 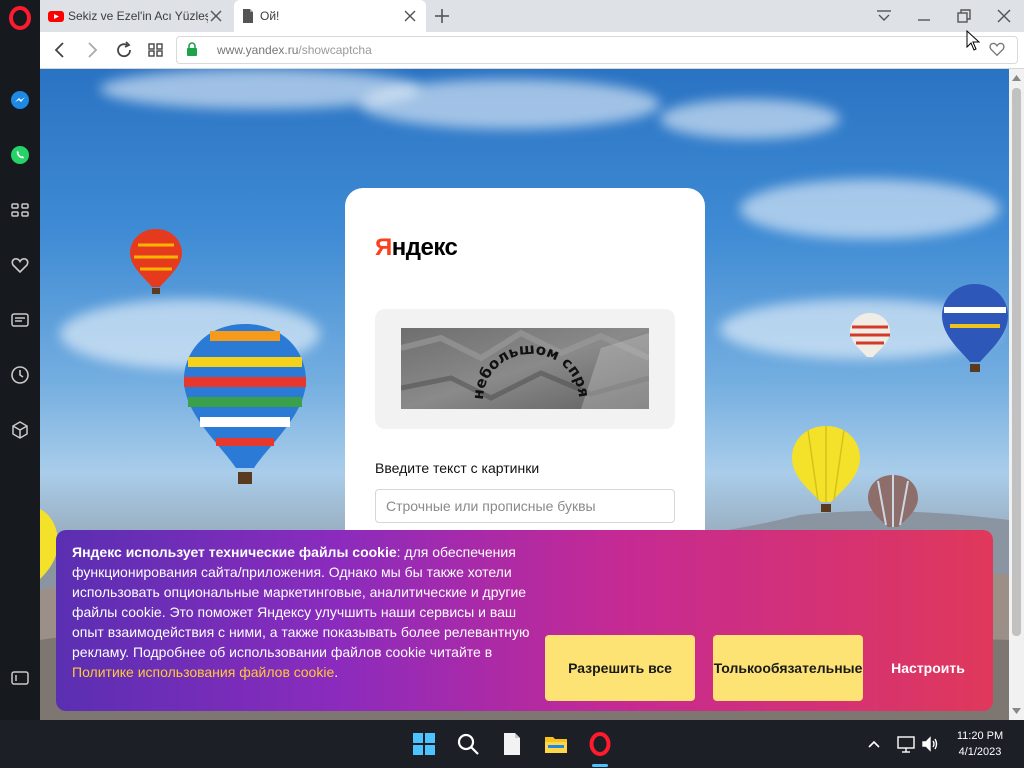 I want to click on tab-title: Ой!, so click(x=270, y=16).